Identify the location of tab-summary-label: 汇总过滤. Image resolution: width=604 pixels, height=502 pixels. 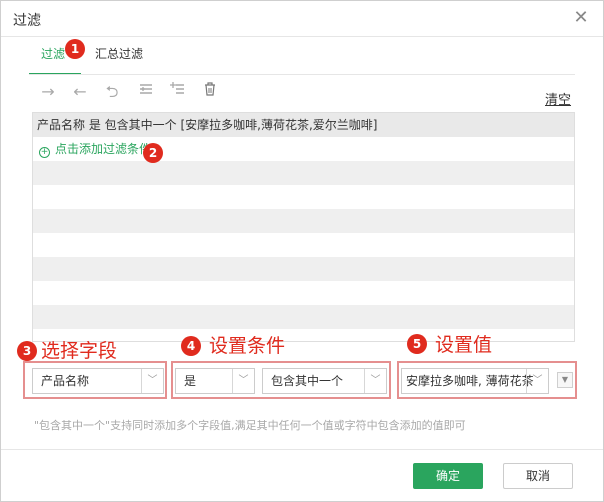
(119, 54).